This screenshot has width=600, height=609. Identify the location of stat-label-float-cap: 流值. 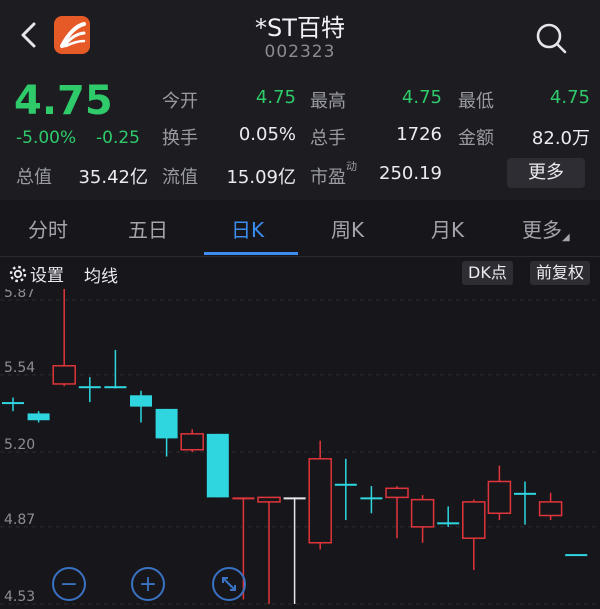
(180, 177).